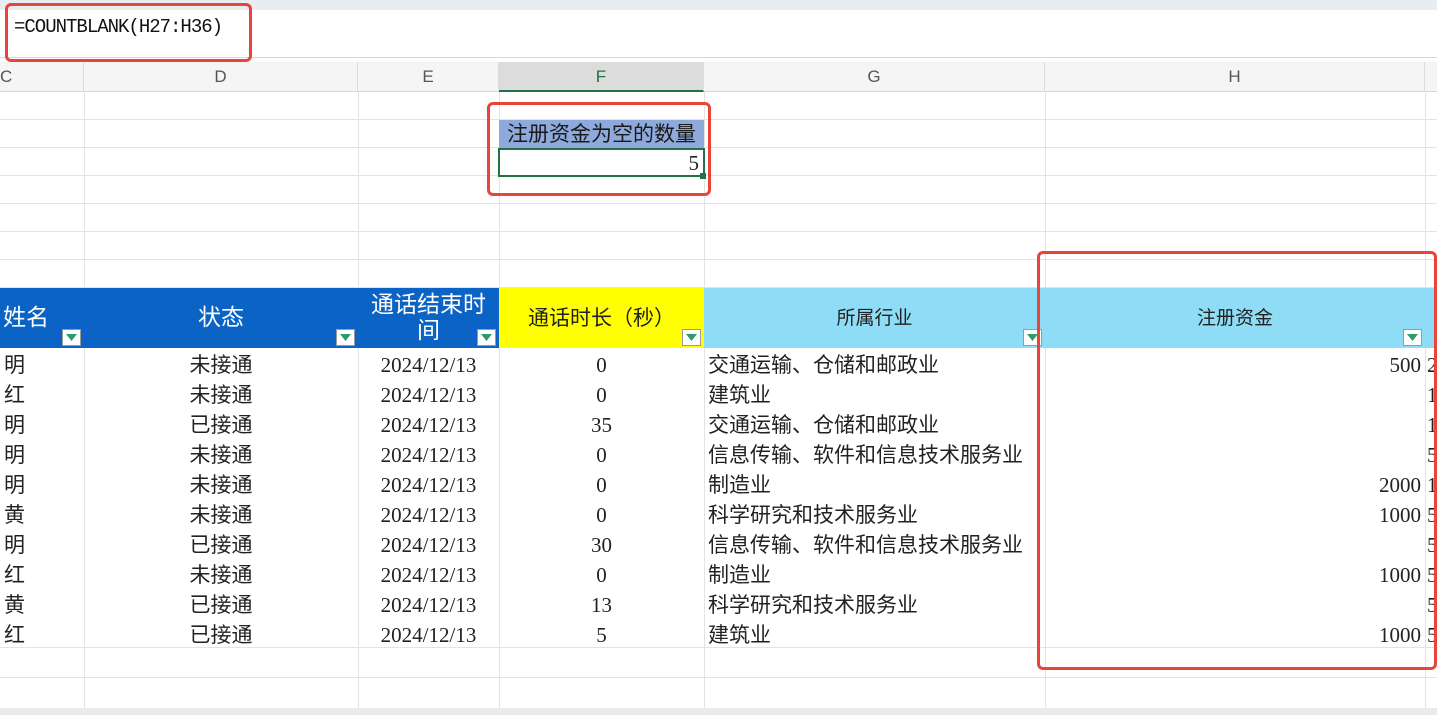  Describe the element at coordinates (874, 77) in the screenshot. I see `column-header-g: G` at that location.